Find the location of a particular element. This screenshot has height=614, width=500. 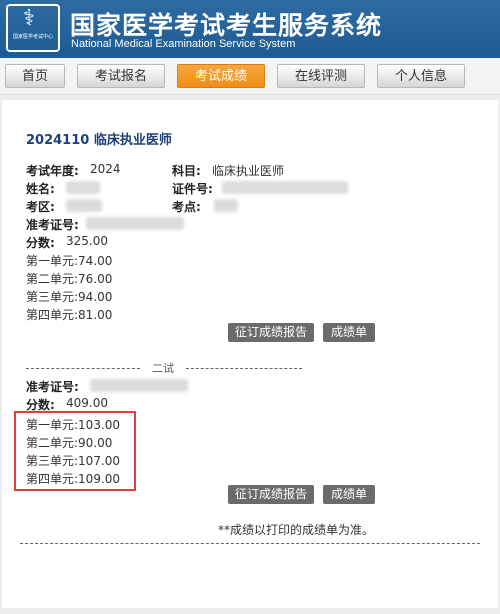

second-score-value: 409.00 is located at coordinates (87, 403).